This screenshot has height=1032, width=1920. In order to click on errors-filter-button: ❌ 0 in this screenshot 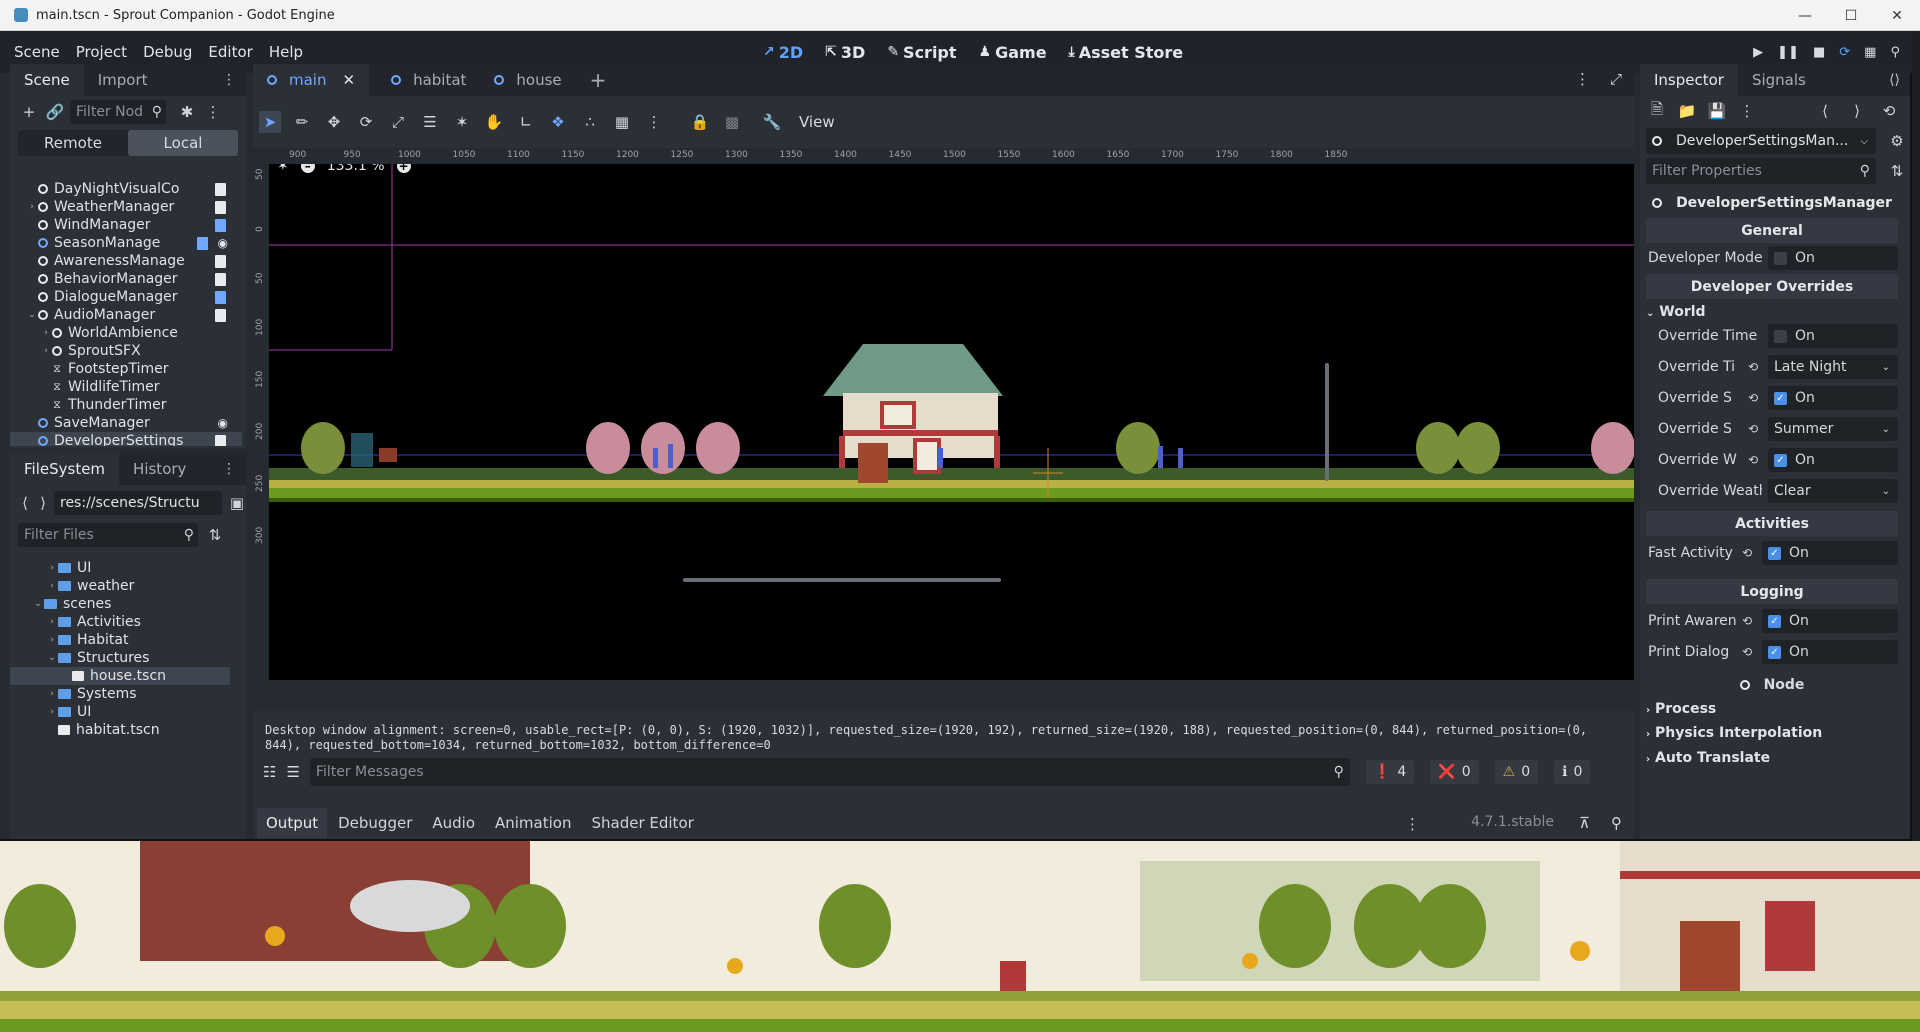, I will do `click(1454, 772)`.